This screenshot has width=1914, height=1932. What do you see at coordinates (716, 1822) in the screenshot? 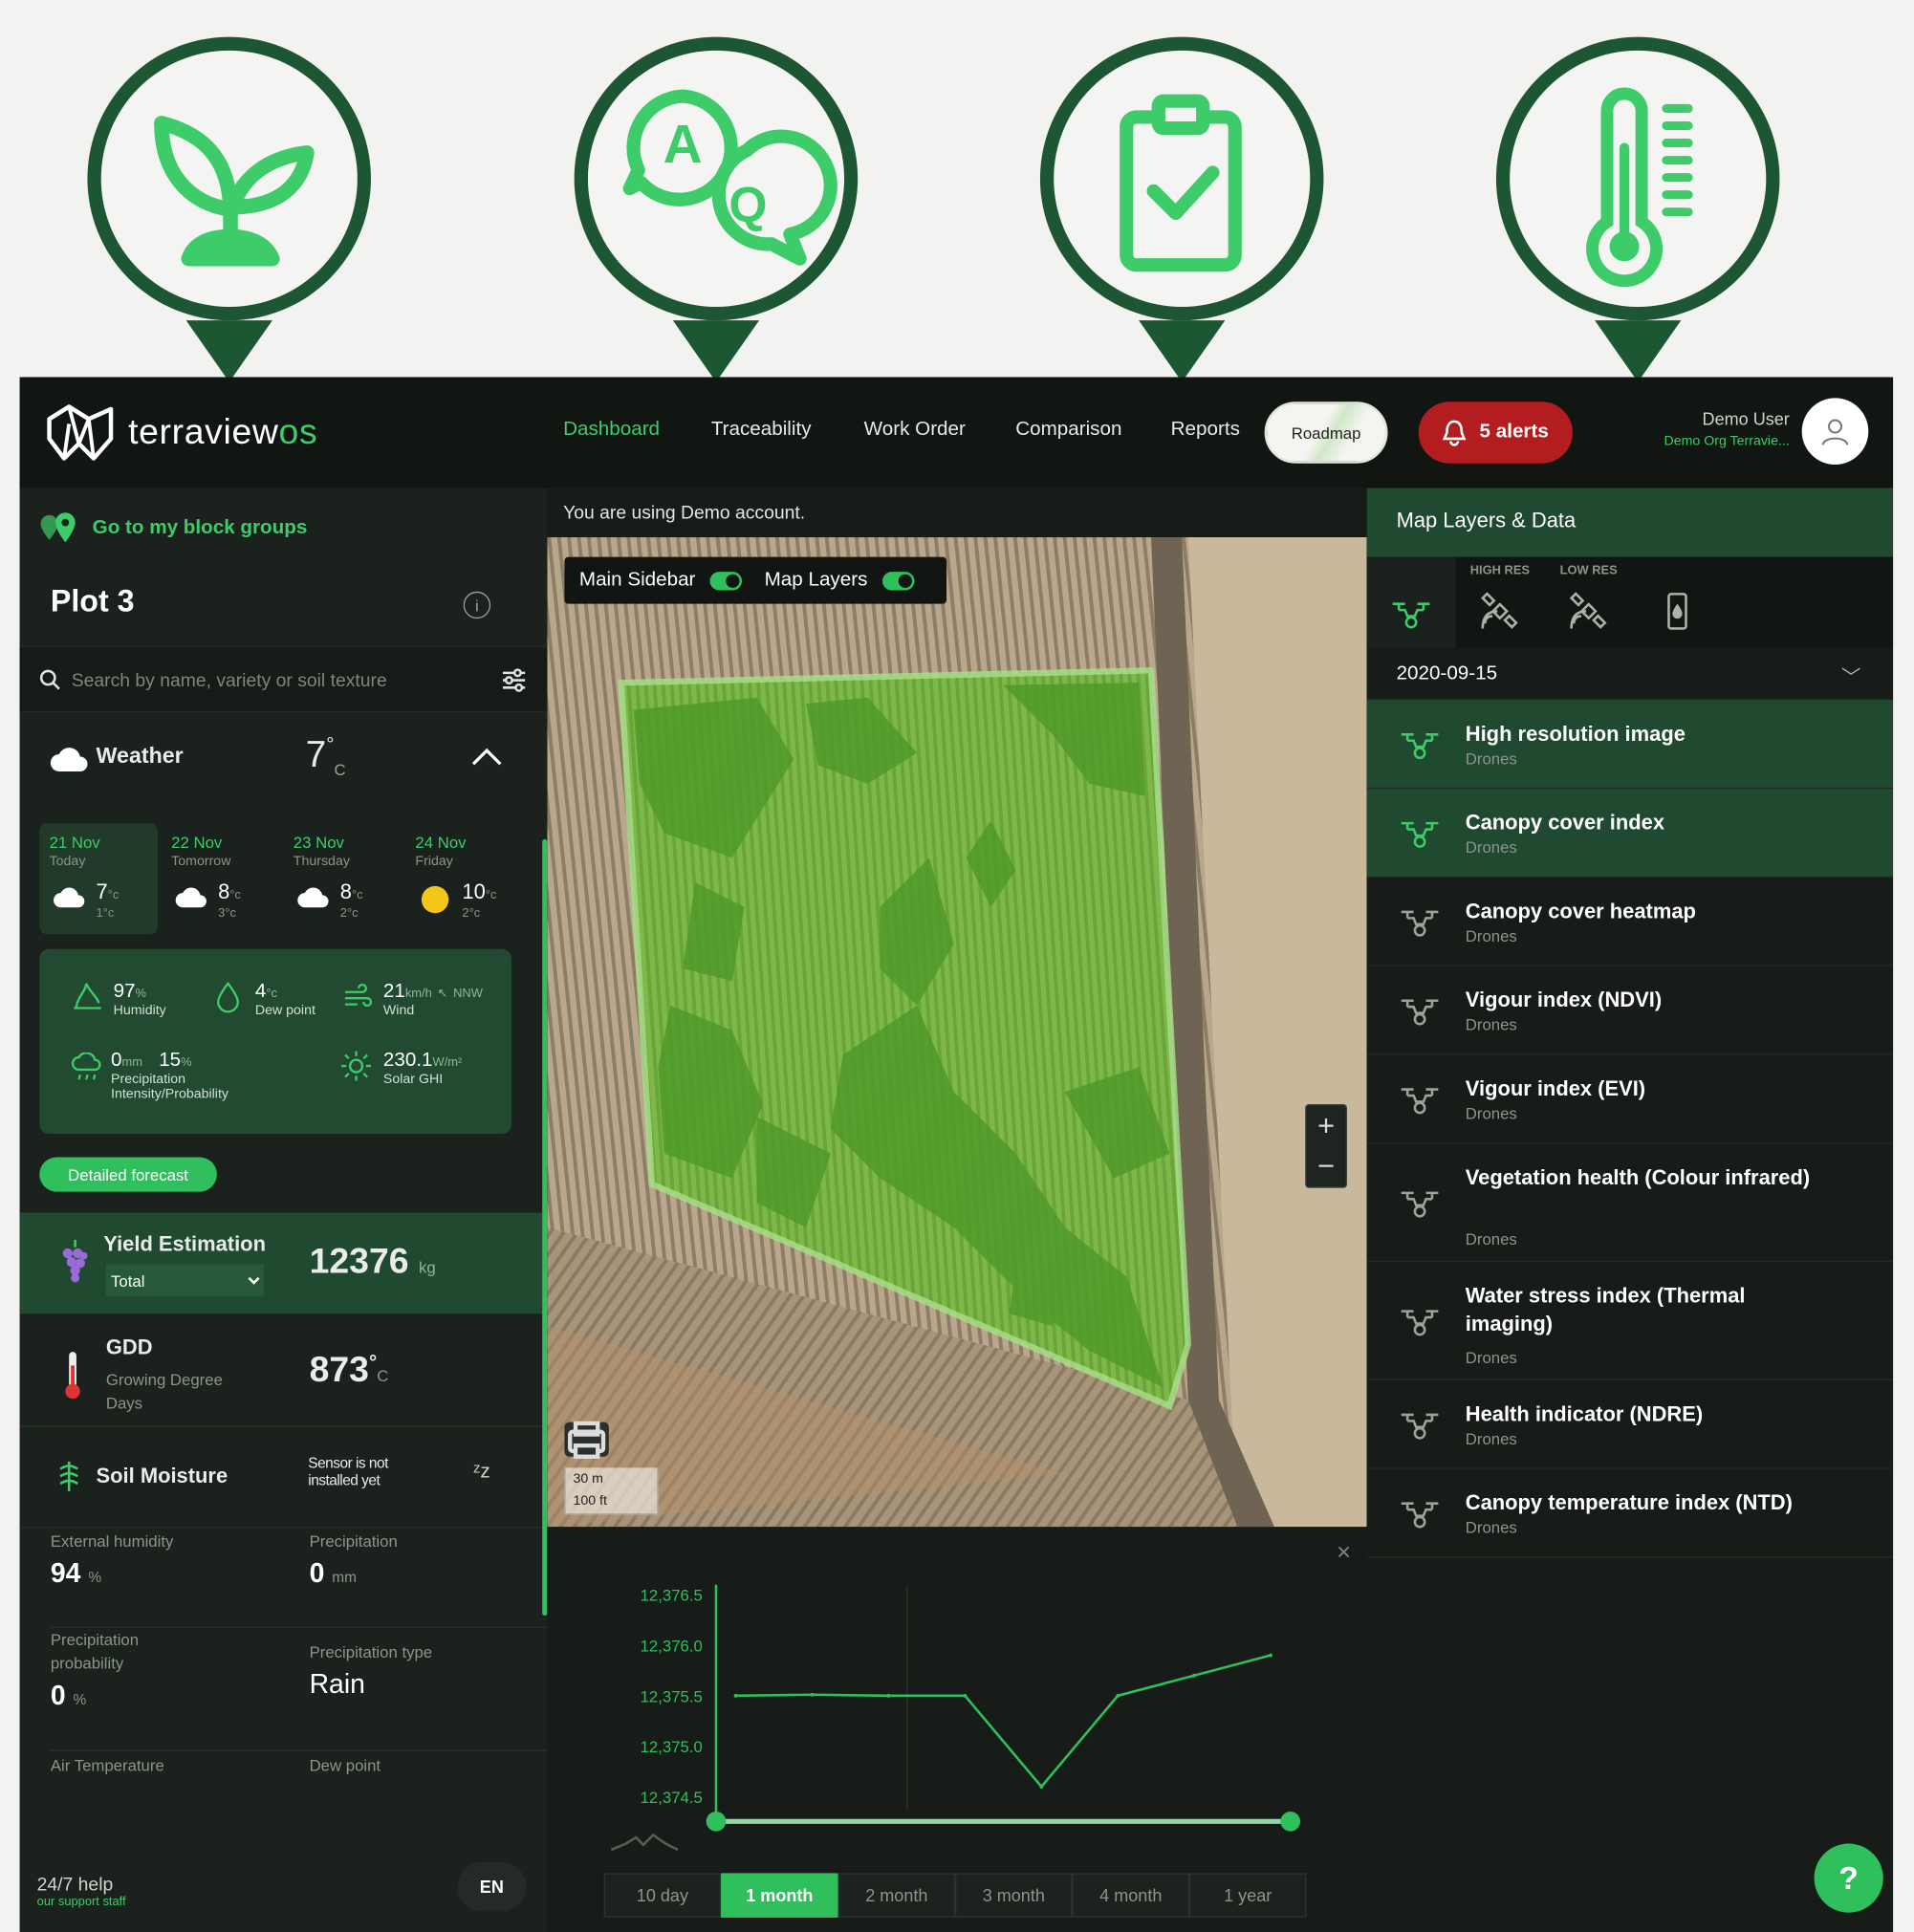
I see `range-slider-handle-left` at bounding box center [716, 1822].